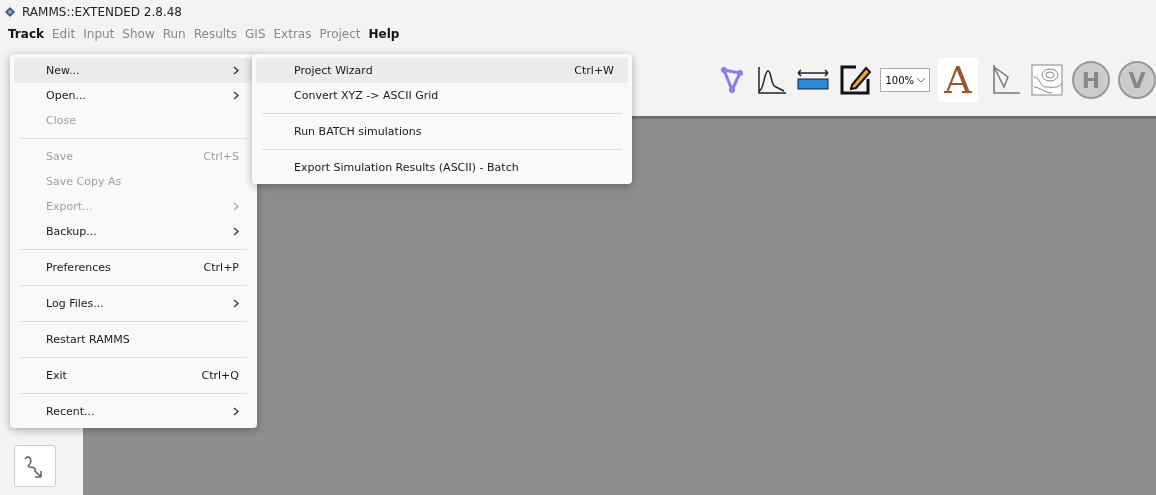 This screenshot has width=1156, height=495. Describe the element at coordinates (958, 80) in the screenshot. I see `font-button: A` at that location.